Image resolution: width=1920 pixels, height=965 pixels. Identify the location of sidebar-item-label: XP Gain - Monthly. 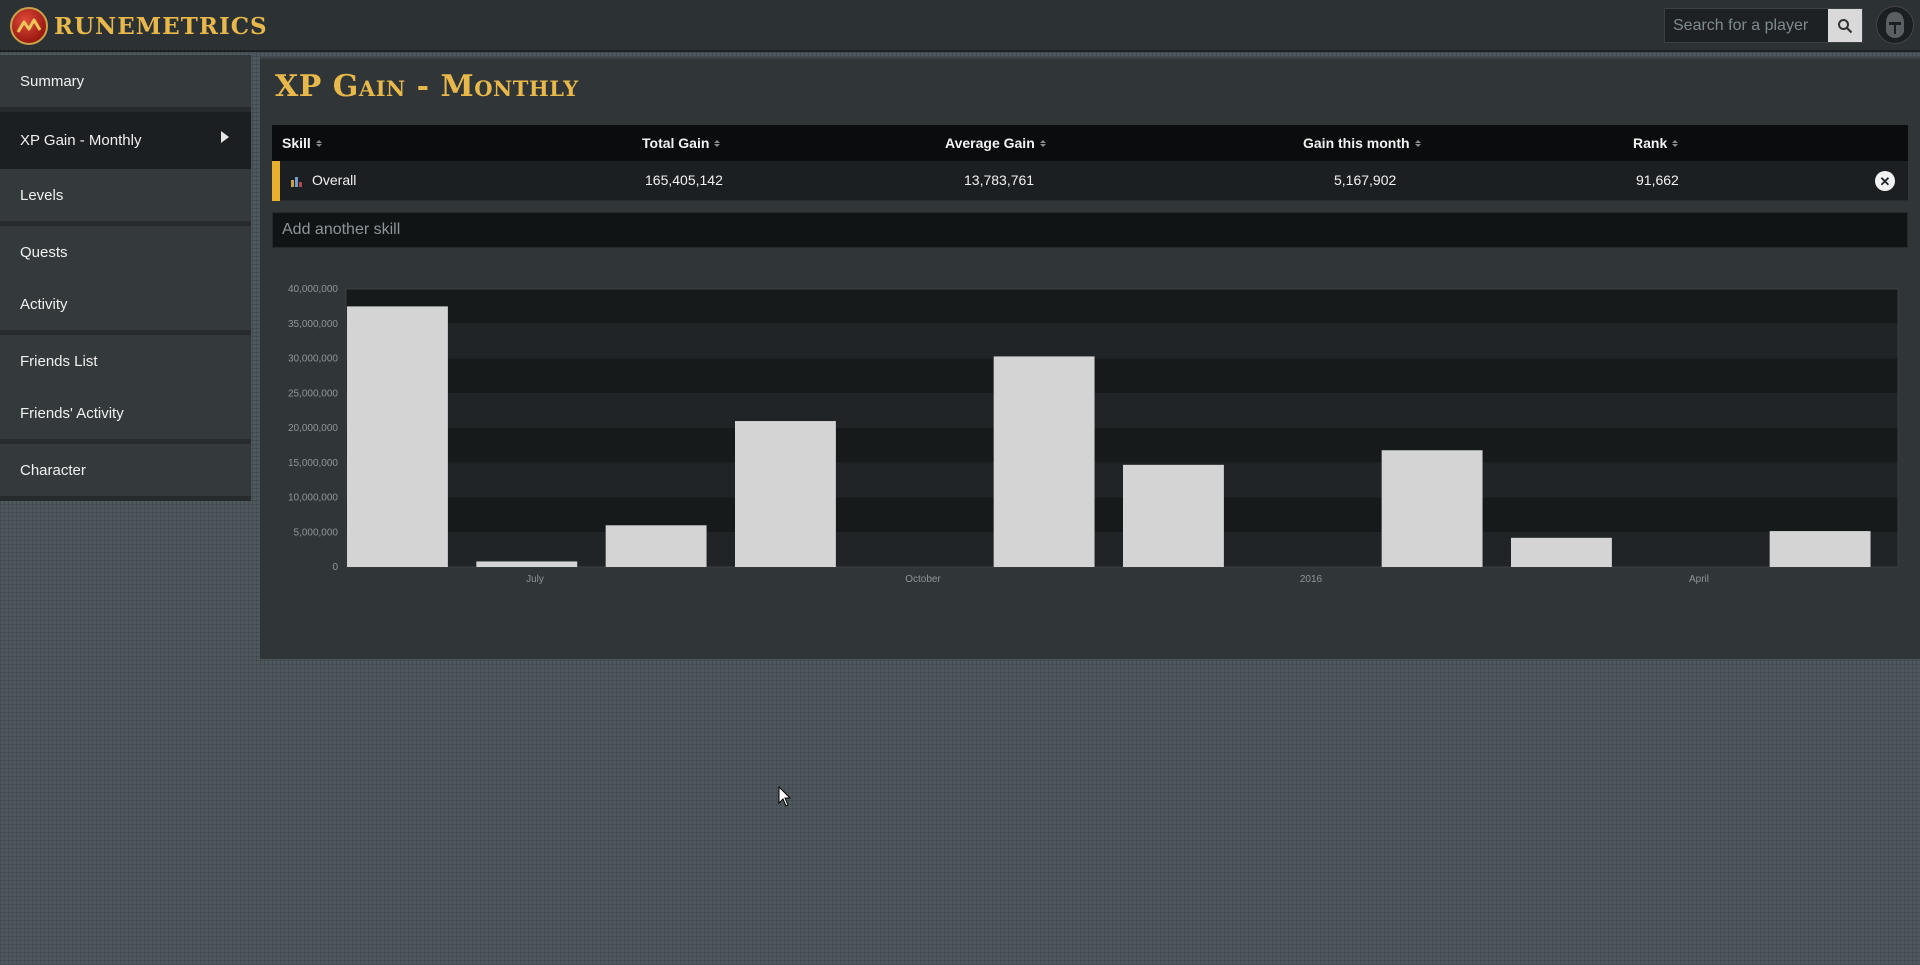
(81, 140).